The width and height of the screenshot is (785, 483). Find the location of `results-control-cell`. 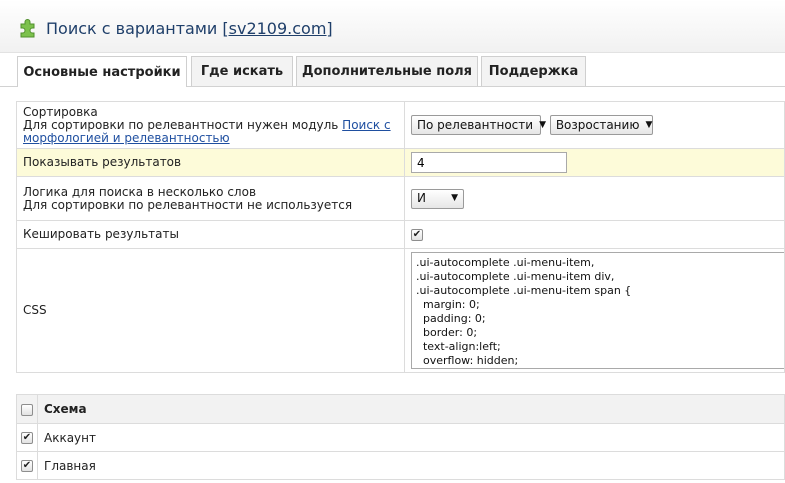

results-control-cell is located at coordinates (594, 162).